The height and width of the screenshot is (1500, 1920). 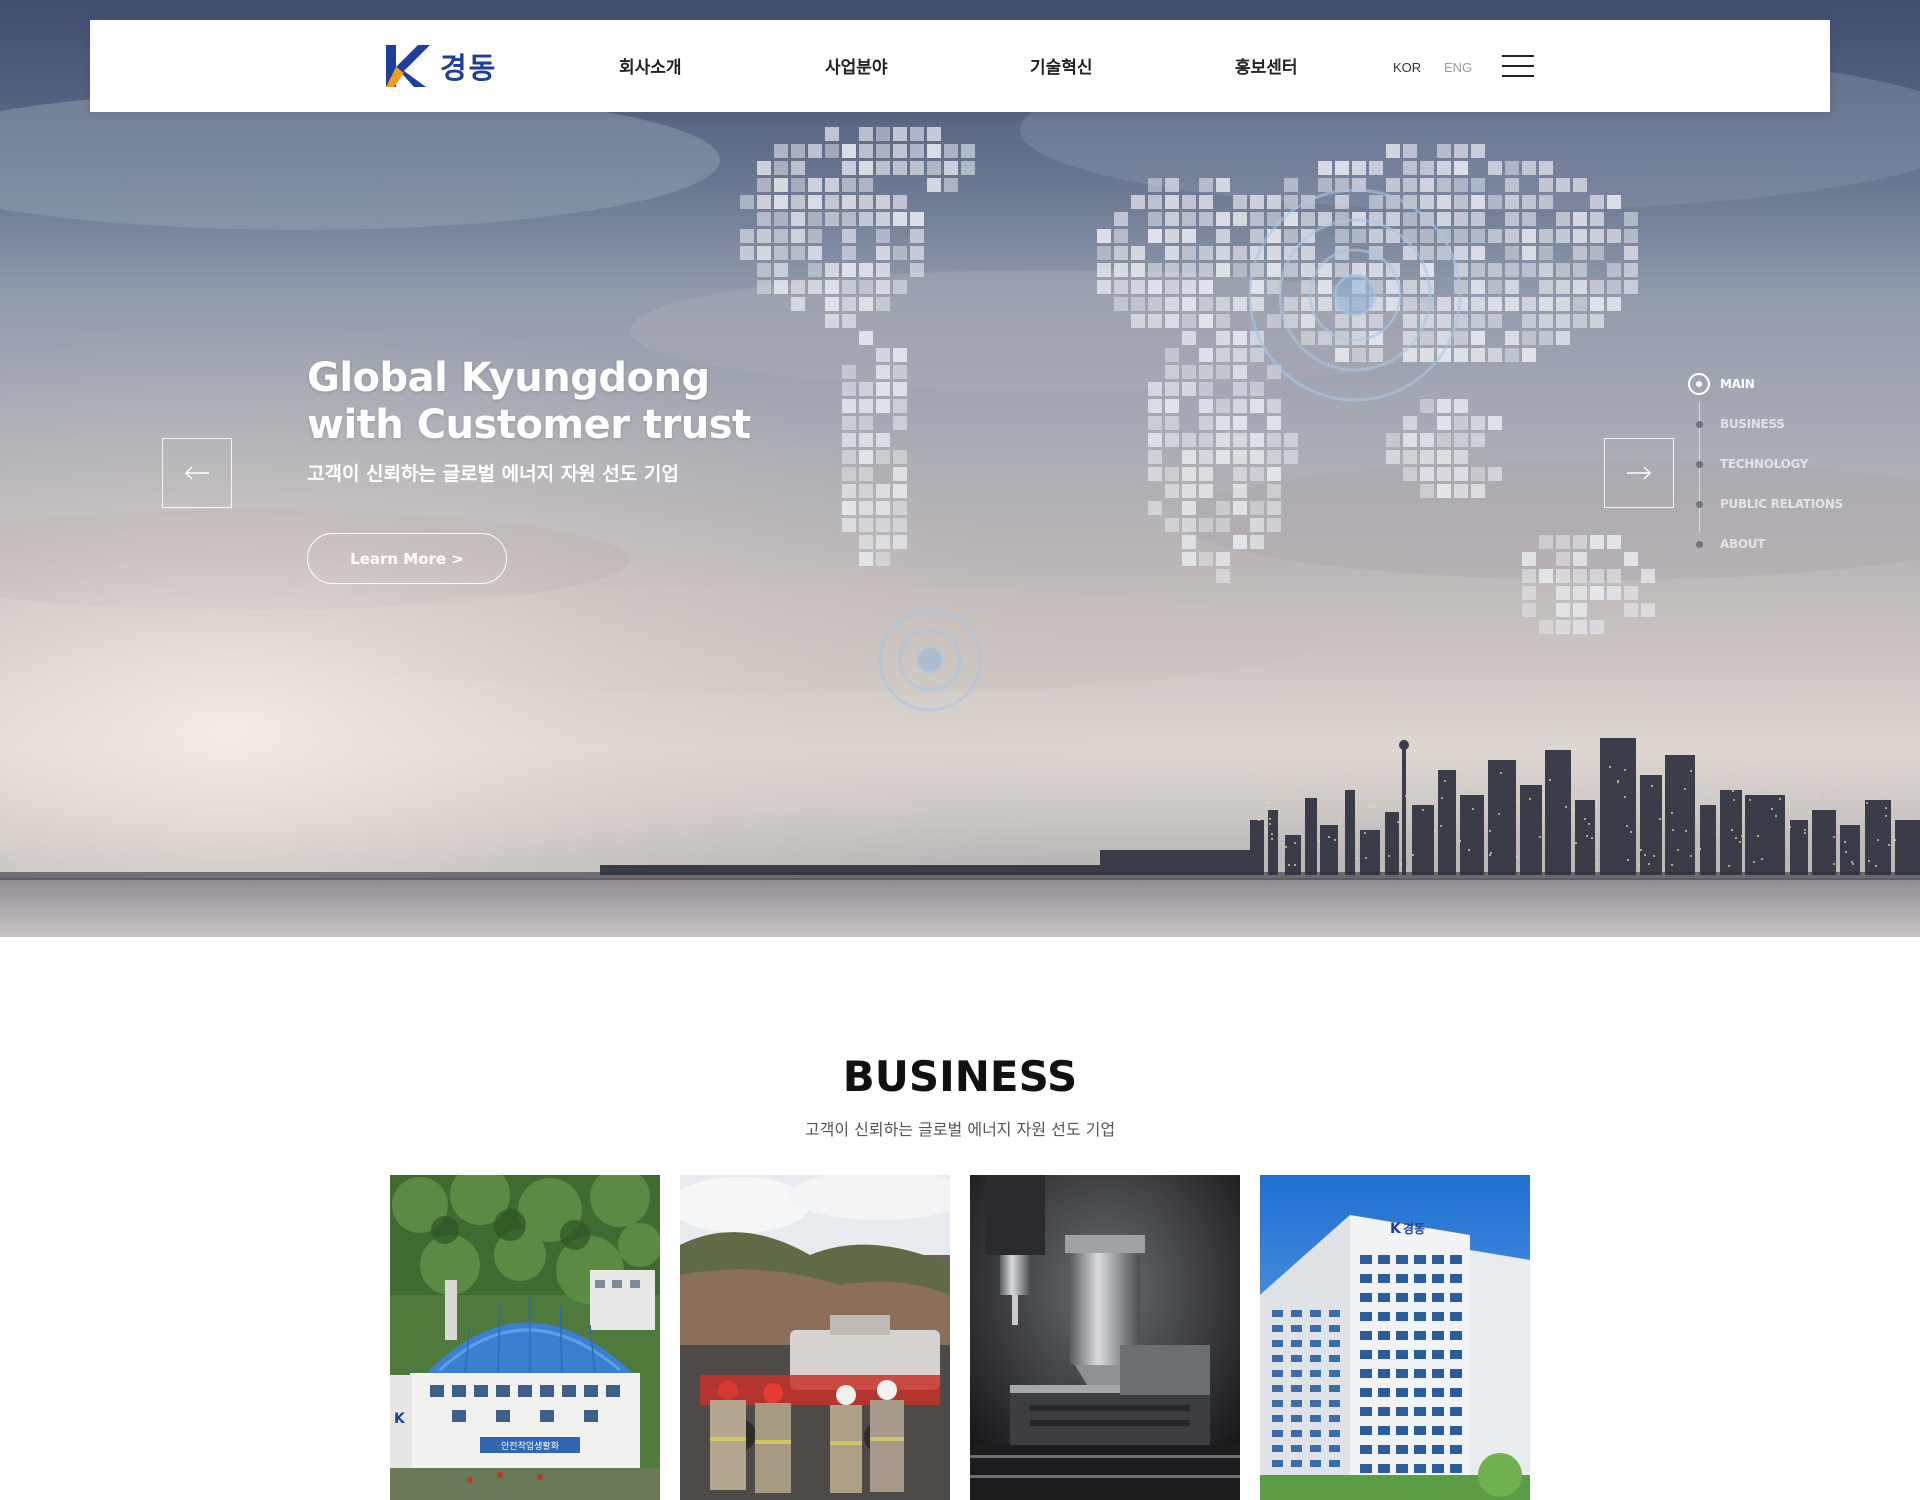 What do you see at coordinates (1105, 1337) in the screenshot?
I see `business-card-technology` at bounding box center [1105, 1337].